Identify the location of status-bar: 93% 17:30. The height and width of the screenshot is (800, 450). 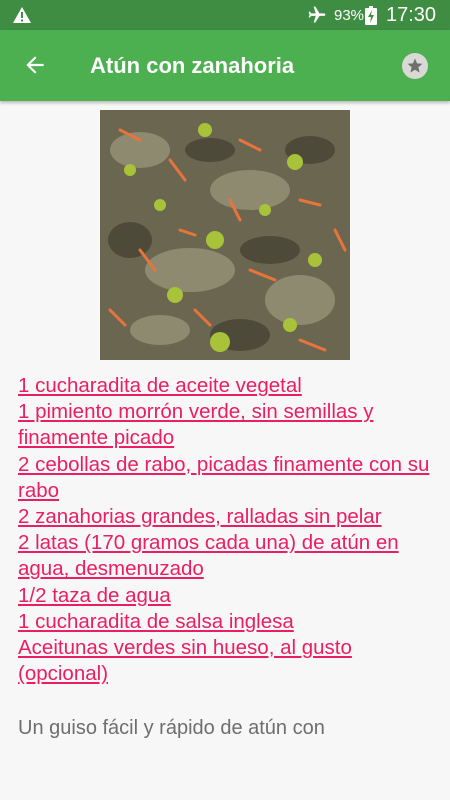
(225, 15).